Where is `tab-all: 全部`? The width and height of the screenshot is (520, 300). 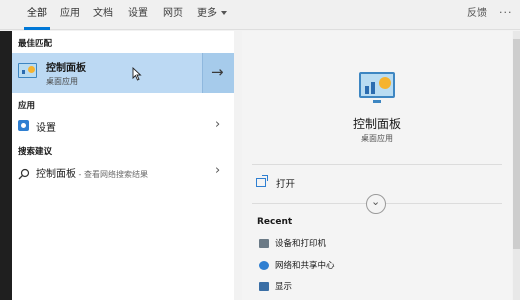
tab-all: 全部 is located at coordinates (37, 15).